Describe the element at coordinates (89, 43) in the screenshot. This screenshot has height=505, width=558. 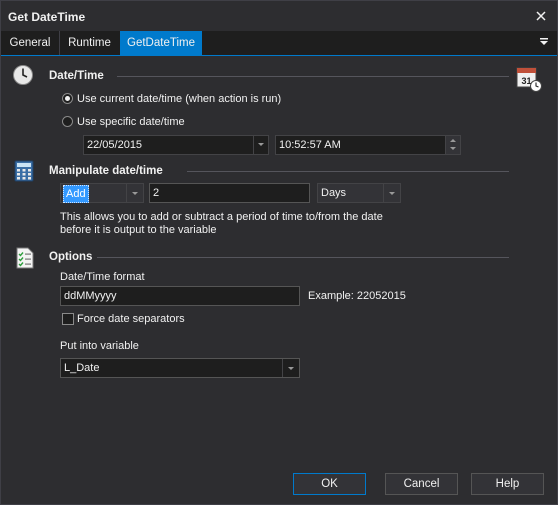
I see `tab-runtime: Runtime` at that location.